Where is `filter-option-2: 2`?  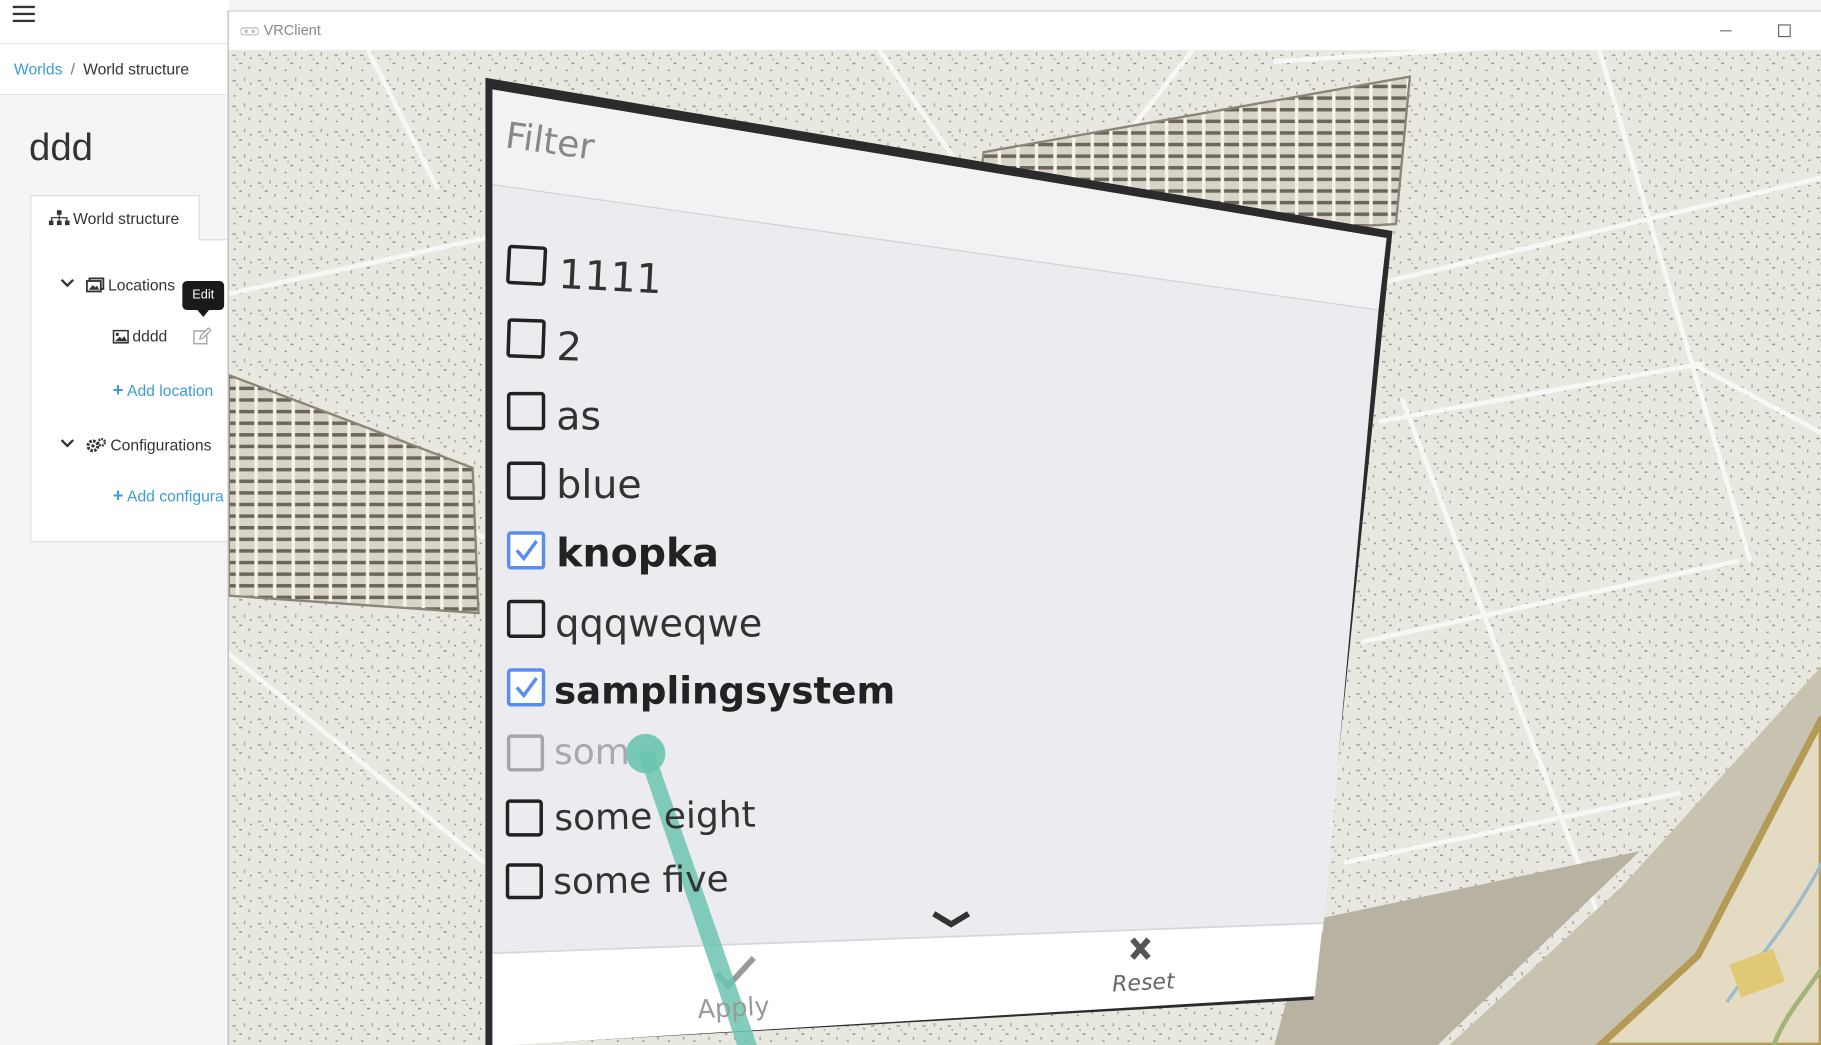 filter-option-2: 2 is located at coordinates (569, 347).